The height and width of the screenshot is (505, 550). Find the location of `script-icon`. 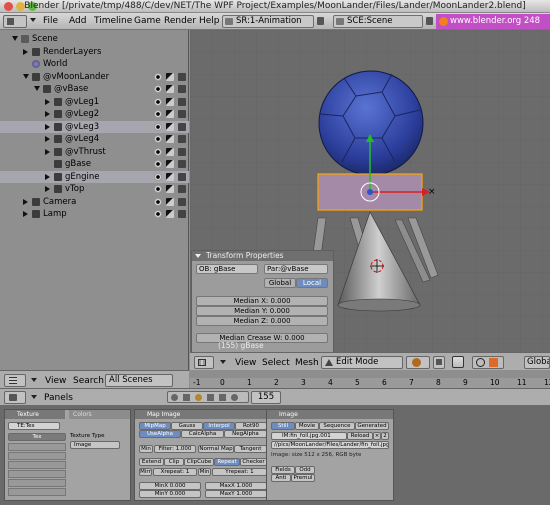

script-icon is located at coordinates (186, 397).